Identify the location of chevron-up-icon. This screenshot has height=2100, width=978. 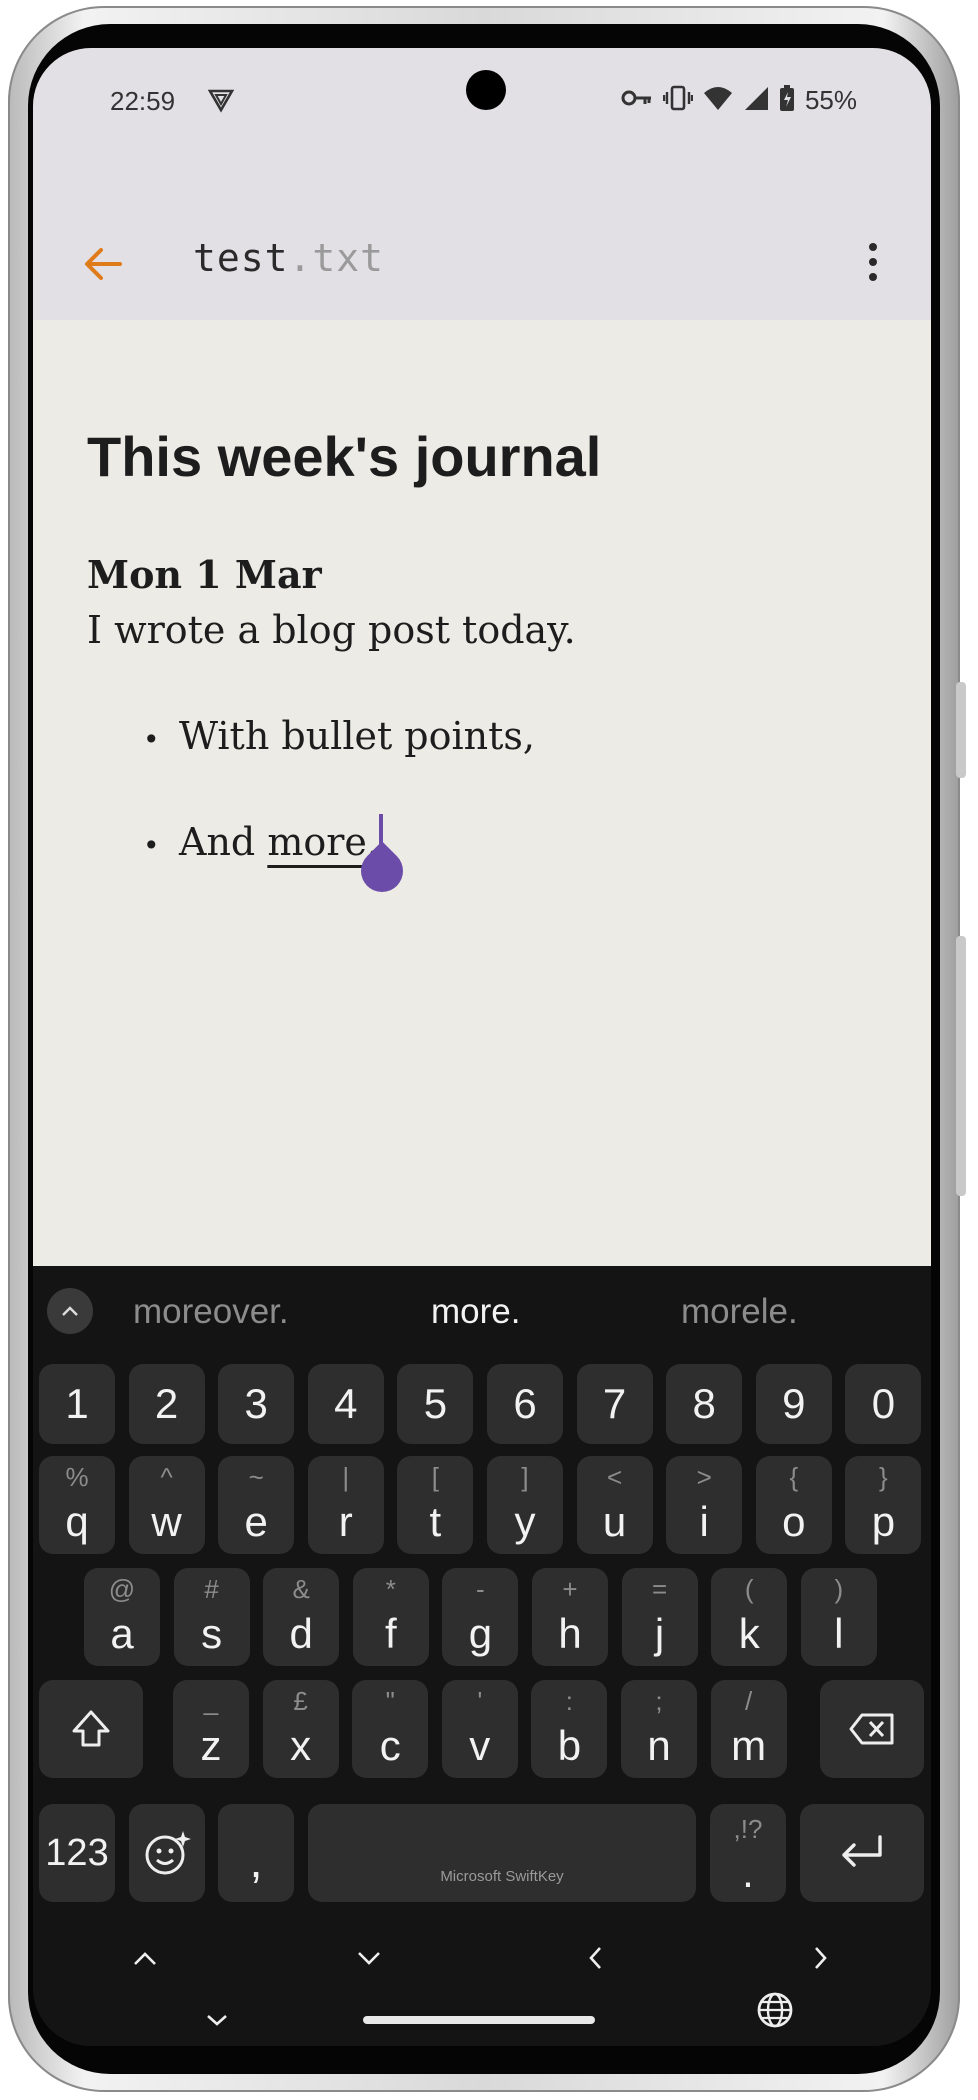
(145, 1958).